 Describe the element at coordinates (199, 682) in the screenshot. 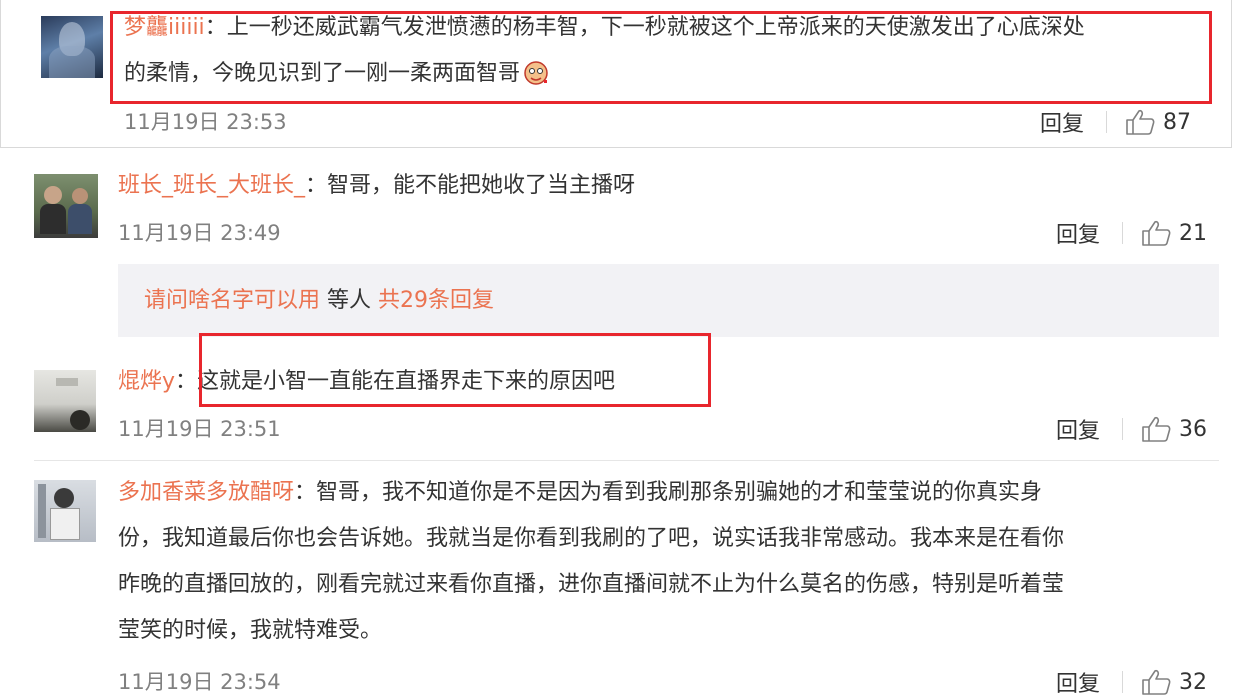

I see `comment-time: 11月19日 23:54` at that location.